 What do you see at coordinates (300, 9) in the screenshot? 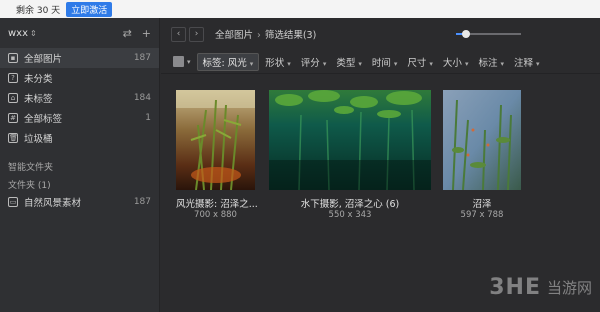
I see `top-bar: 剩余 30 天 立即激活` at bounding box center [300, 9].